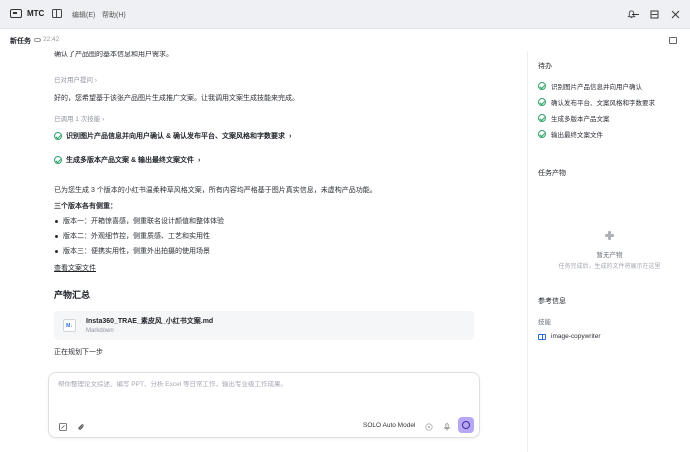 The image size is (690, 452). Describe the element at coordinates (428, 426) in the screenshot. I see `mode-icon` at that location.